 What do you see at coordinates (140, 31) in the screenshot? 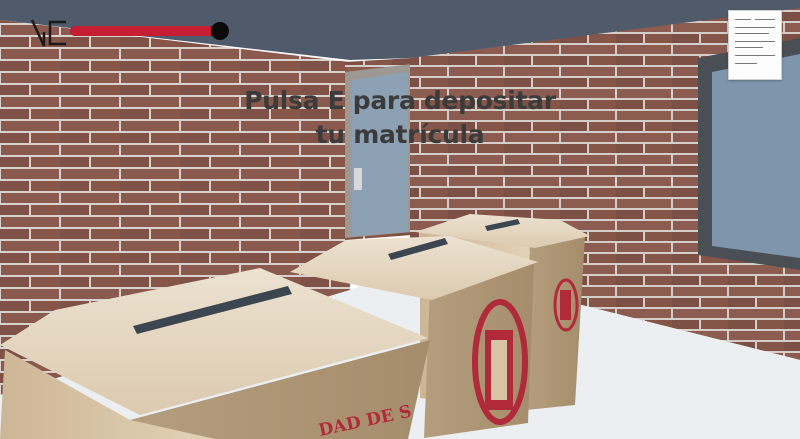
I see `health-bar-fill` at bounding box center [140, 31].